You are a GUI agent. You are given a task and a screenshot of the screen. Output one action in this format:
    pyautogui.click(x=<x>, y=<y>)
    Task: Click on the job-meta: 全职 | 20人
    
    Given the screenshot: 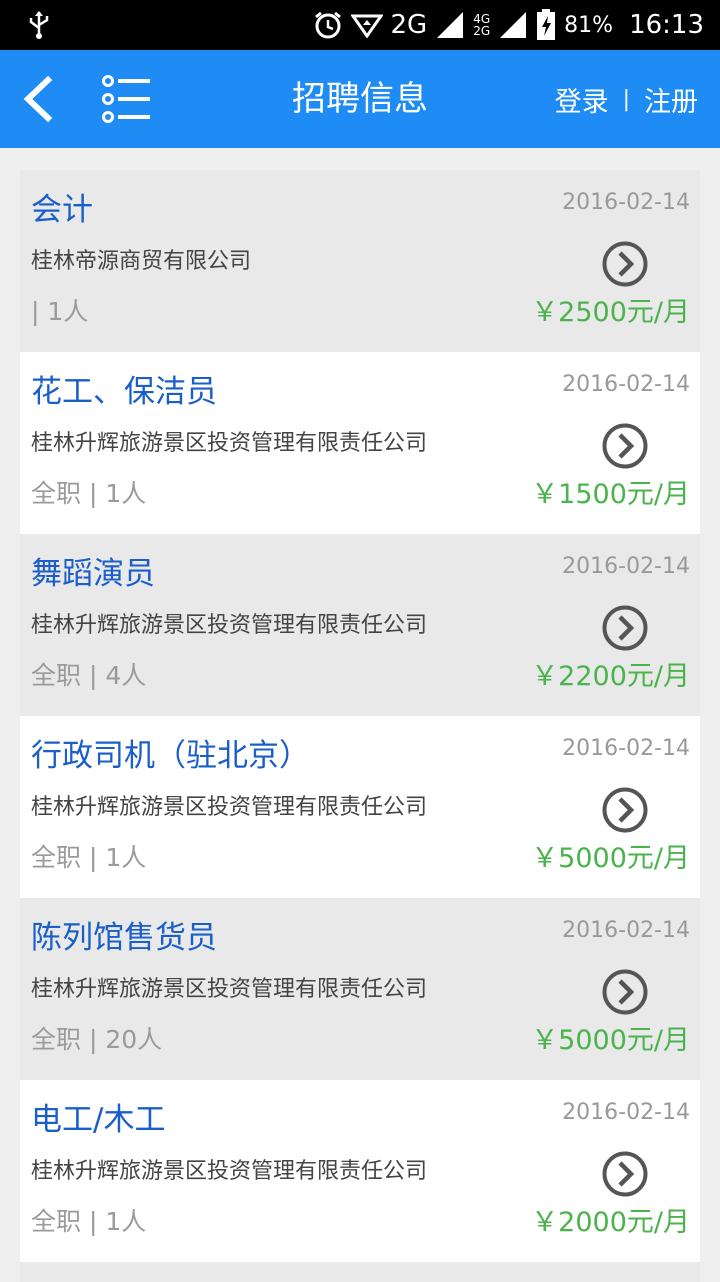 What is the action you would take?
    pyautogui.click(x=97, y=1039)
    